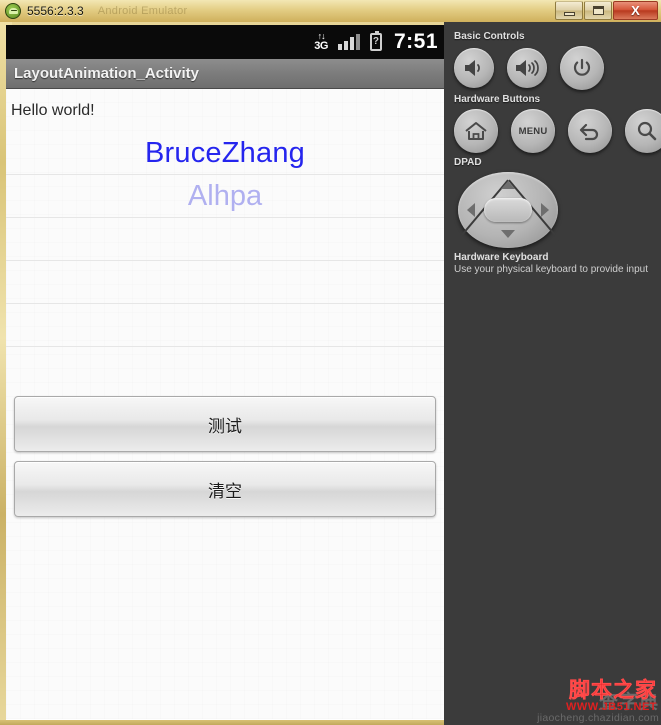 The height and width of the screenshot is (725, 661). What do you see at coordinates (142, 11) in the screenshot?
I see `window-ghost-title: Android Emulator` at bounding box center [142, 11].